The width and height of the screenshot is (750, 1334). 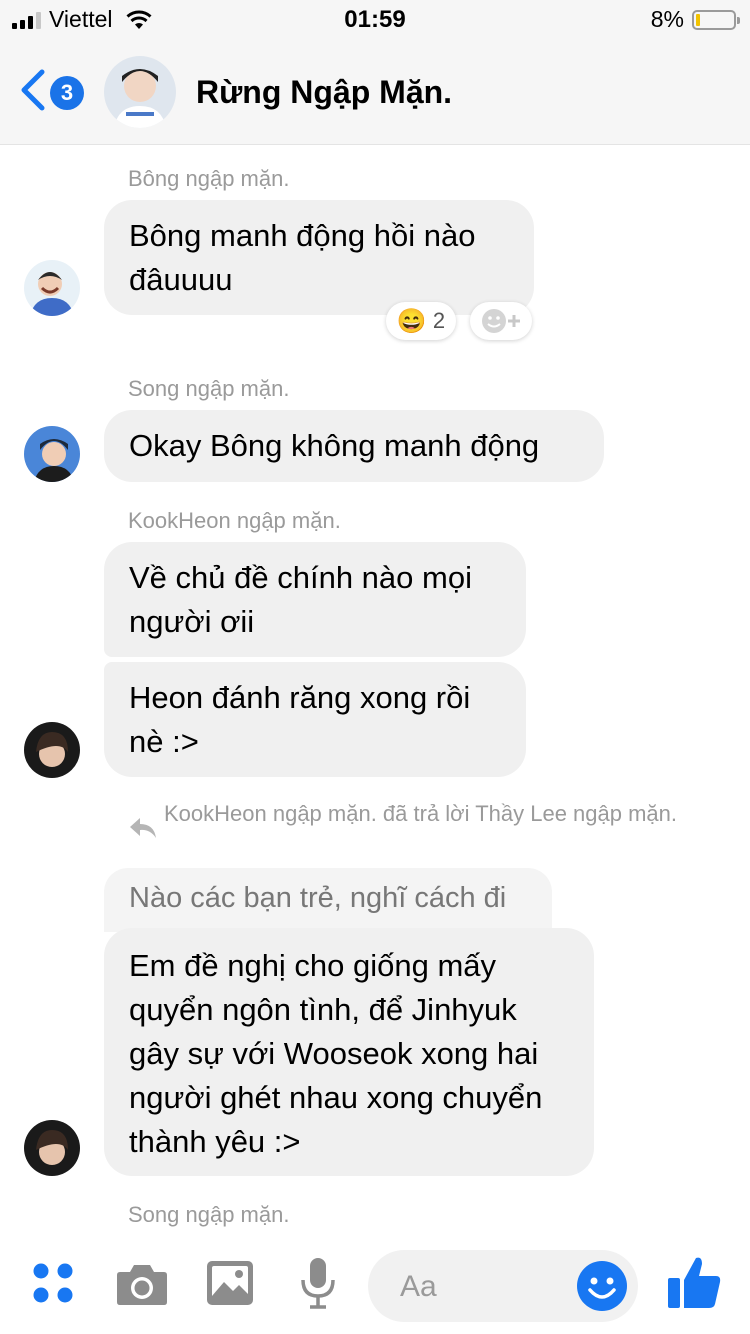 I want to click on camera-icon, so click(x=142, y=1284).